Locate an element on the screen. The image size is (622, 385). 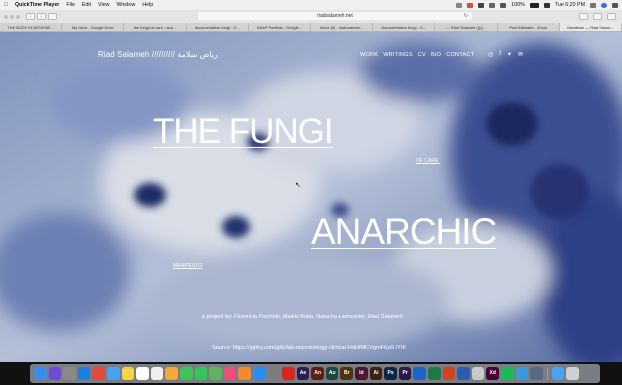
menu-view: View is located at coordinates (103, 5).